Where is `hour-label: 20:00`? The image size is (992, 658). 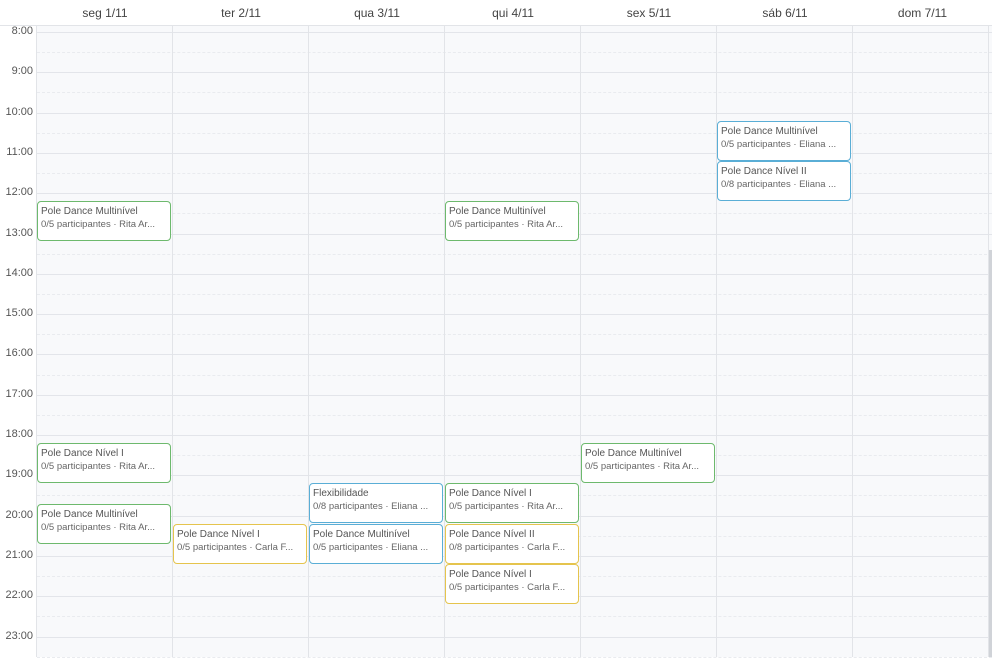 hour-label: 20:00 is located at coordinates (19, 515).